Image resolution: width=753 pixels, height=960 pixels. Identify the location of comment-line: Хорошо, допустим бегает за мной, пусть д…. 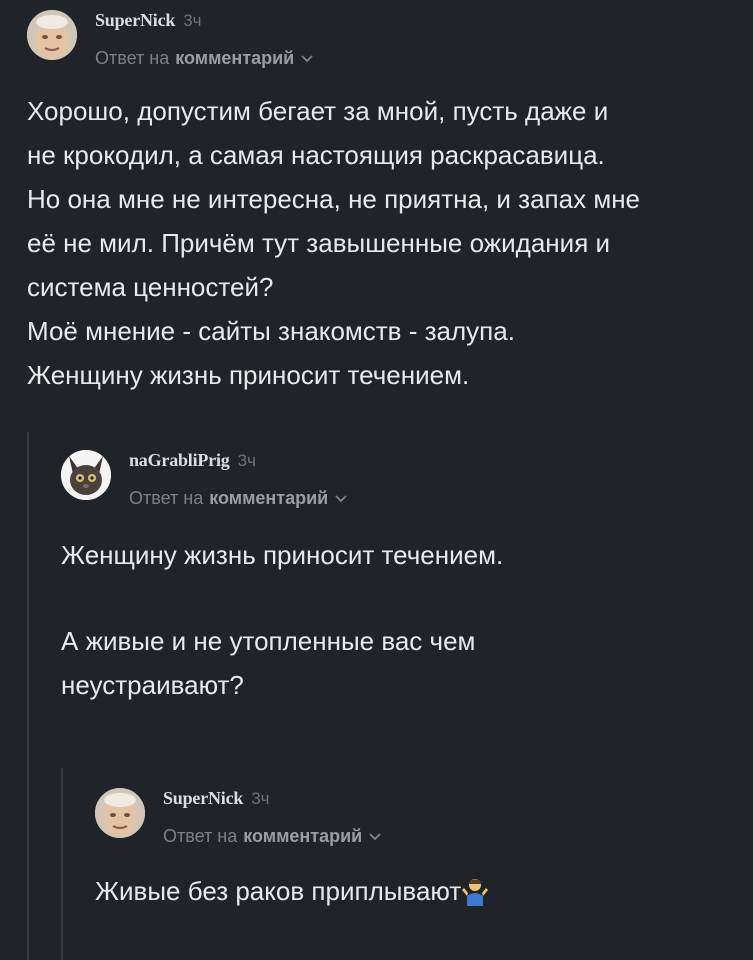
(318, 111).